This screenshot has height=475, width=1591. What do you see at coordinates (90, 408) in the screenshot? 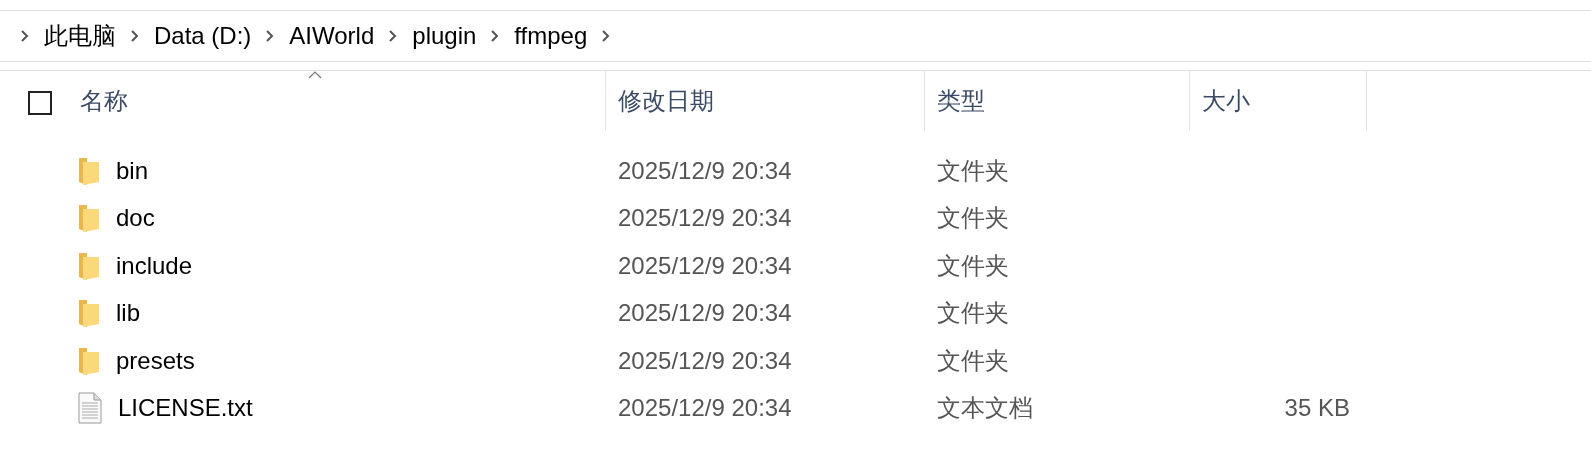
I see `text-file-icon` at bounding box center [90, 408].